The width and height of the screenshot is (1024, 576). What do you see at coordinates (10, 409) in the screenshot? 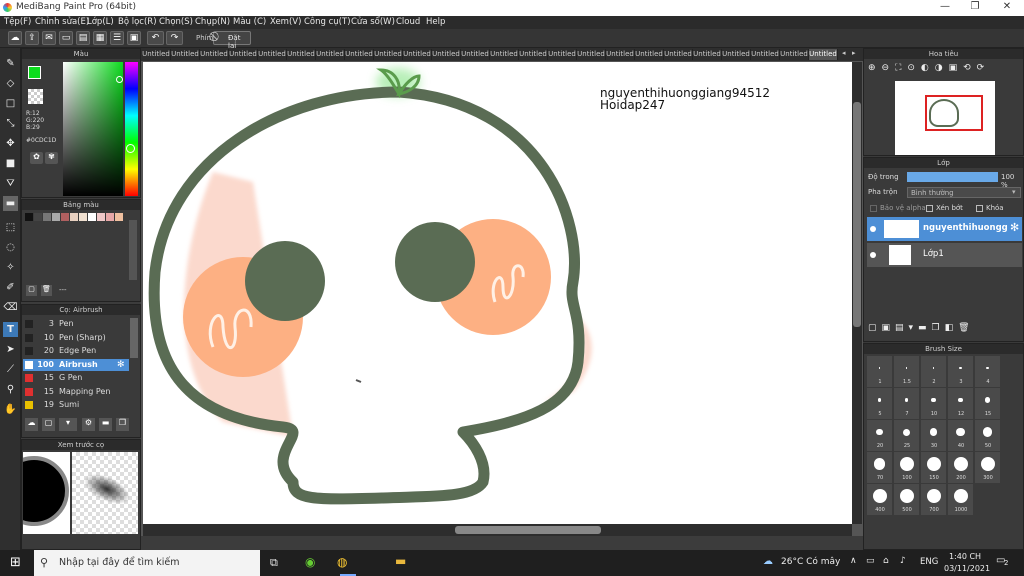
I see `hand-tool-icon: ✋` at bounding box center [10, 409].